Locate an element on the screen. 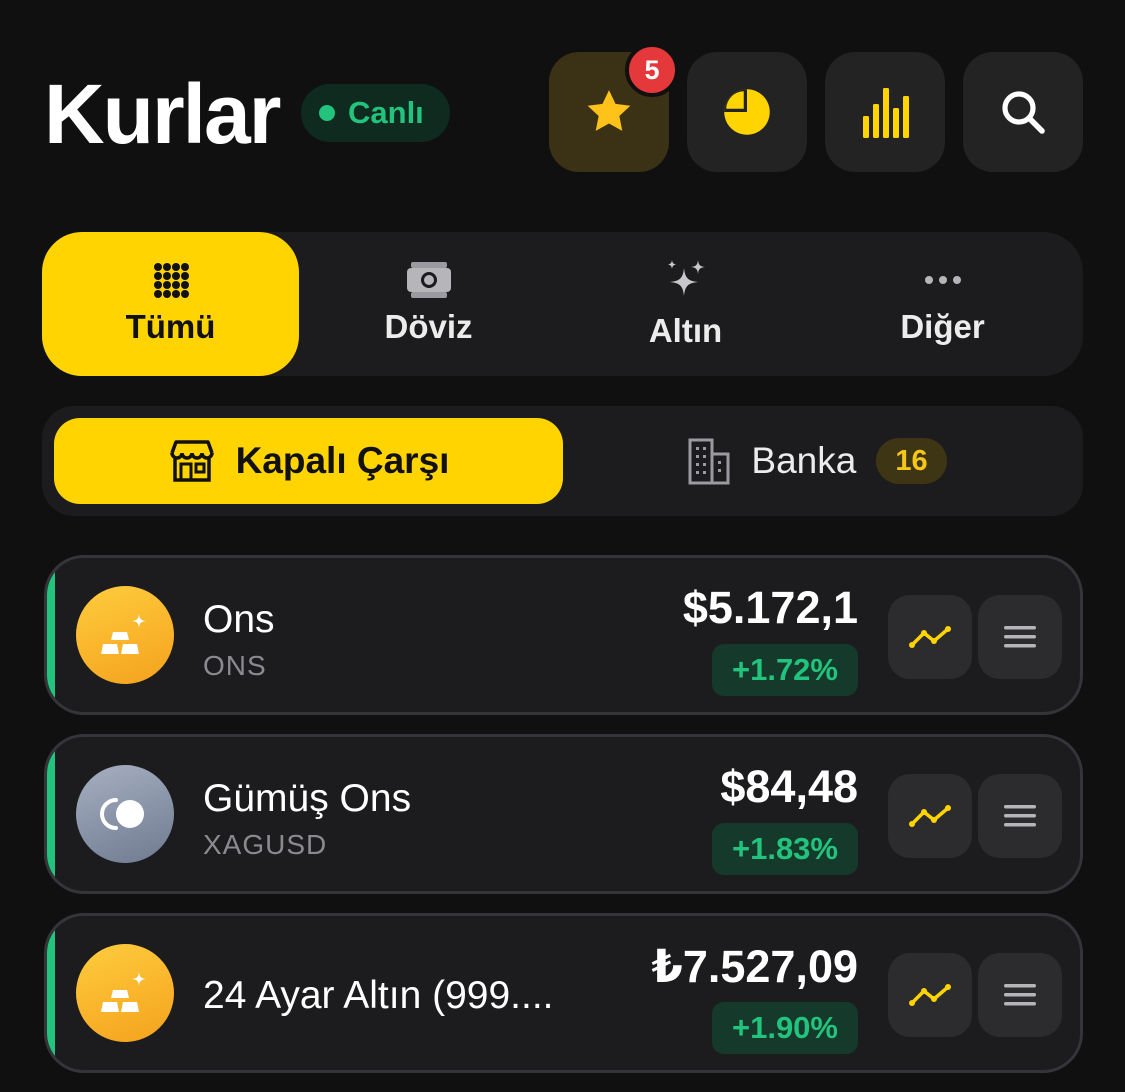 The height and width of the screenshot is (1092, 1125). segment-grand-bazaar: Kapalı Çarşı is located at coordinates (308, 461).